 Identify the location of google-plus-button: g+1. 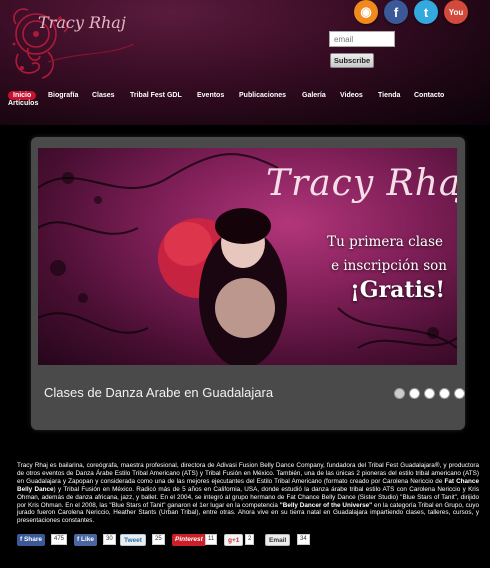
(234, 540).